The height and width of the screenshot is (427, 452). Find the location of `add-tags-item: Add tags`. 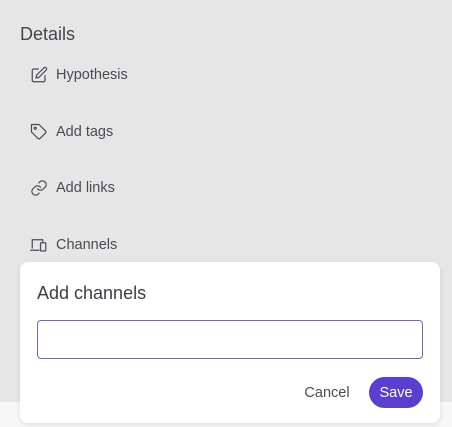

add-tags-item: Add tags is located at coordinates (71, 132).